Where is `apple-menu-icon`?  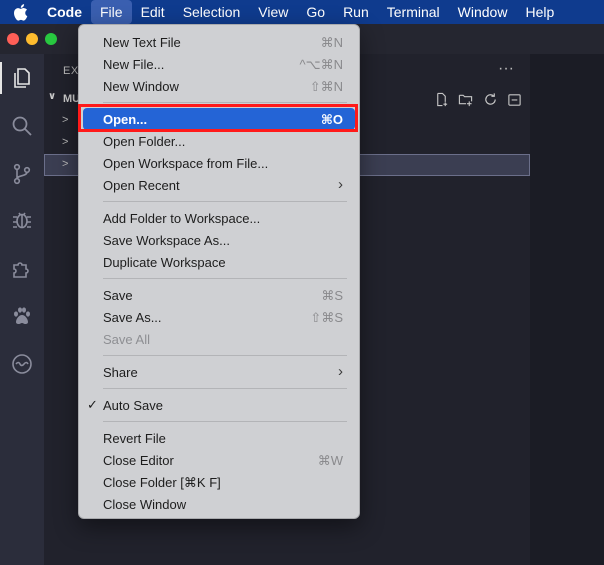 apple-menu-icon is located at coordinates (20, 12).